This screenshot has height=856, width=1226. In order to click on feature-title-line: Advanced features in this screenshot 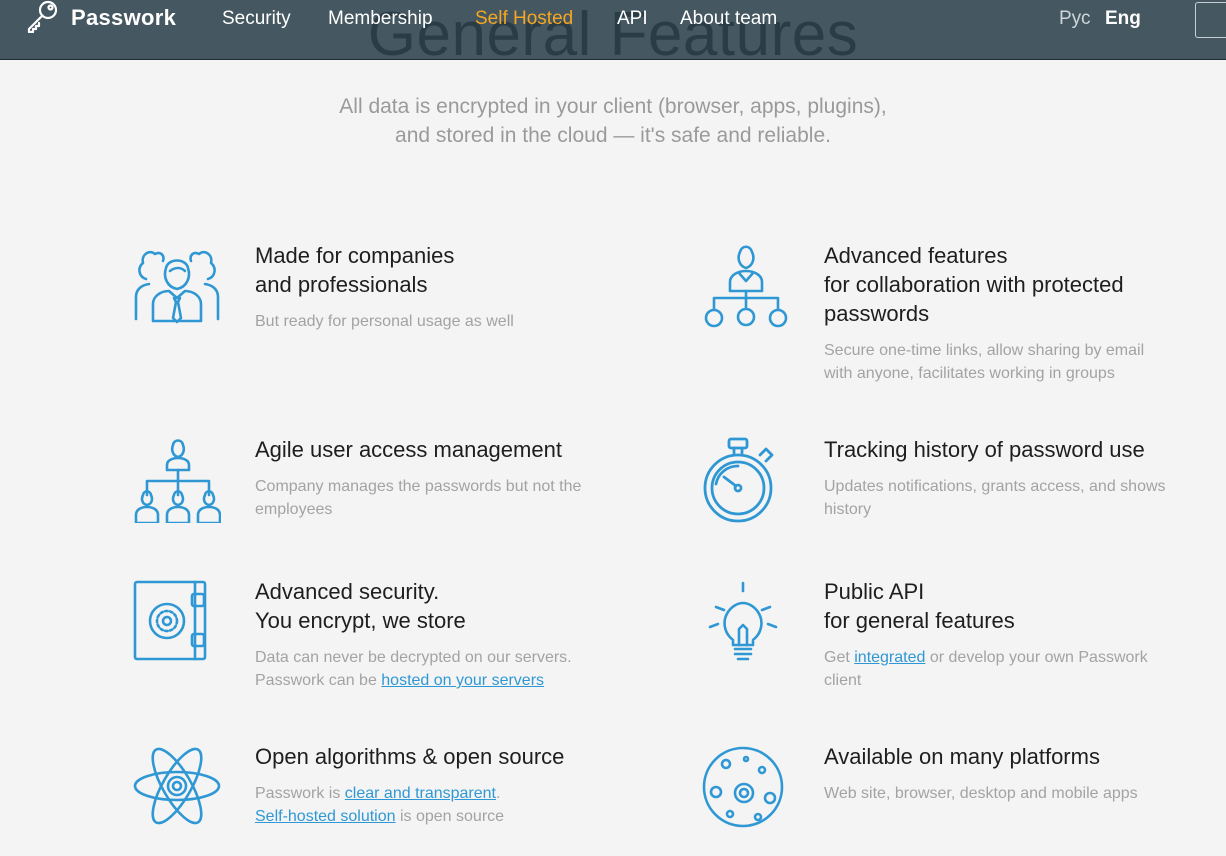, I will do `click(916, 255)`.